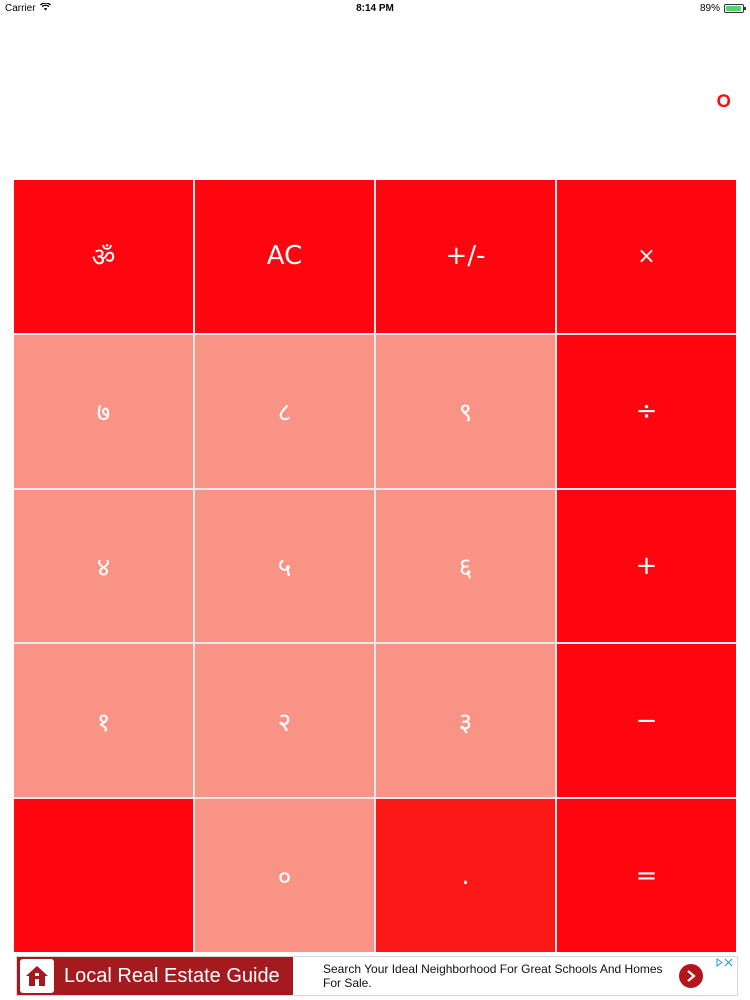 This screenshot has height=1000, width=750. I want to click on status-bar-right: 89%, so click(722, 8).